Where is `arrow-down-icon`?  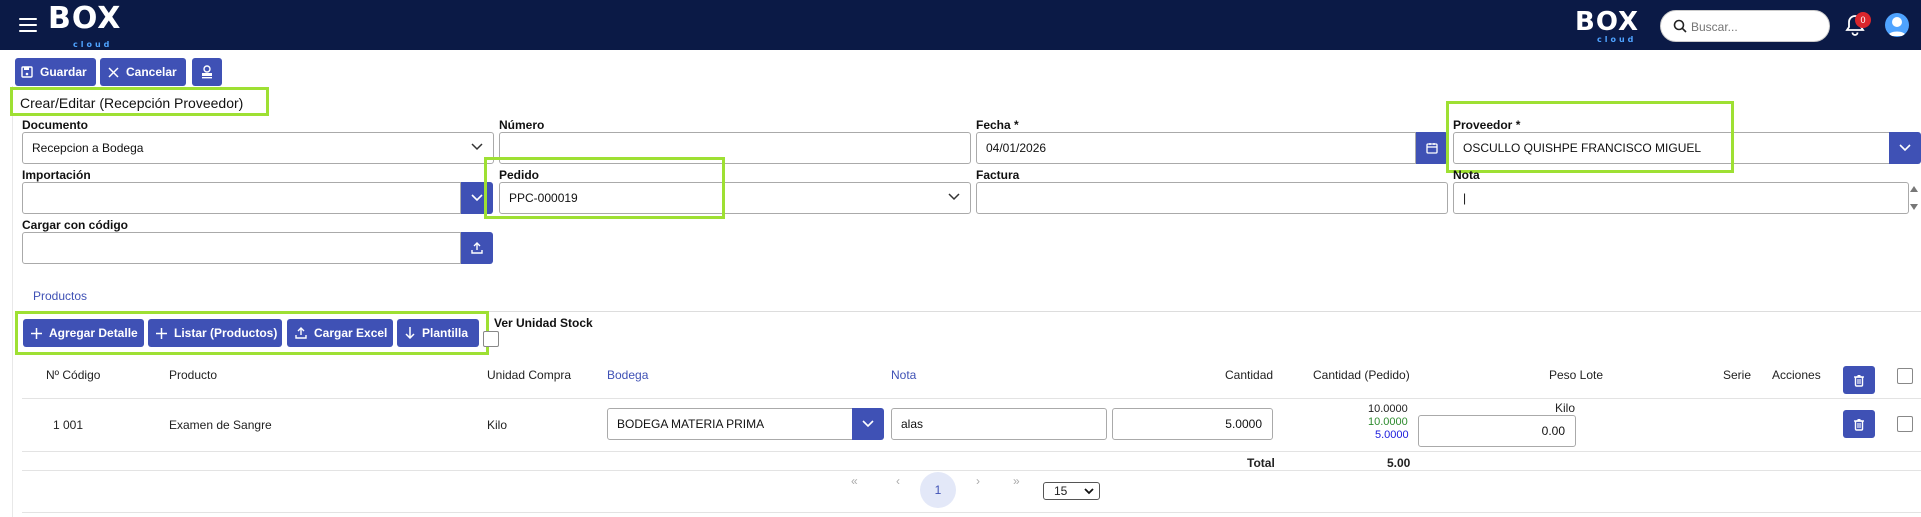
arrow-down-icon is located at coordinates (410, 333).